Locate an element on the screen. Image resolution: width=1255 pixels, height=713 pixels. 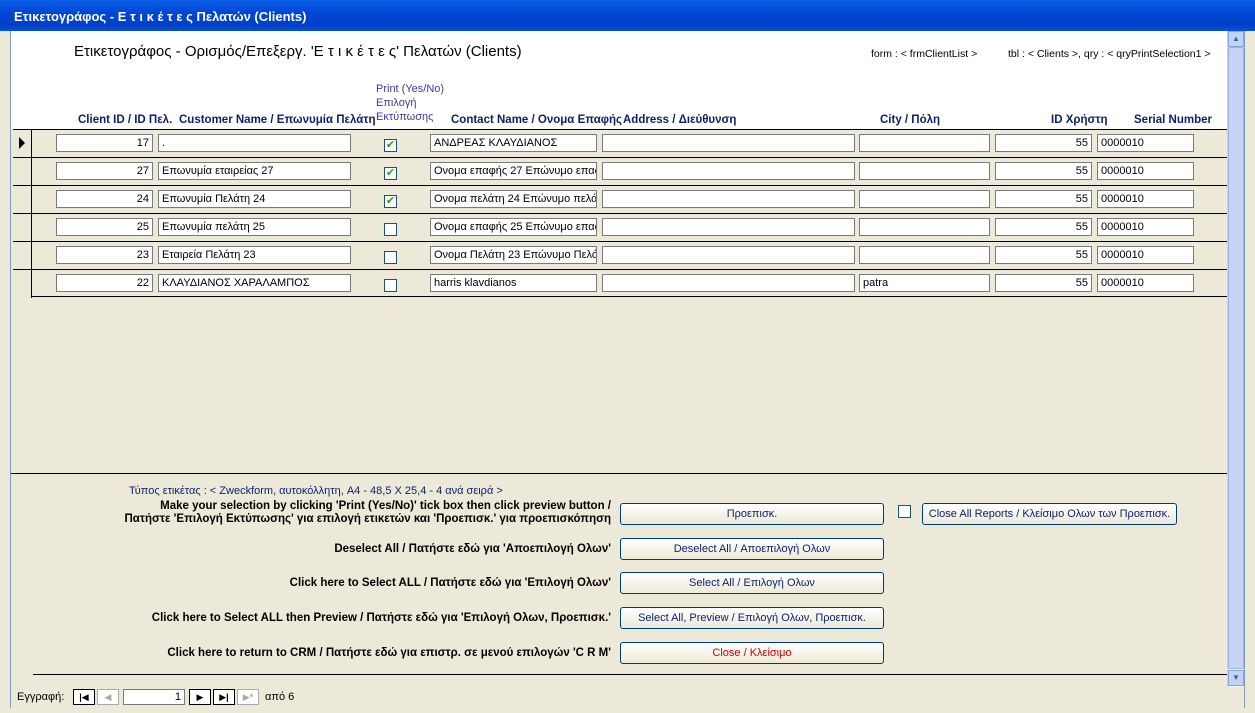
column-header-customer-name: Customer Name / Επωνυμία Πελάτη is located at coordinates (277, 120).